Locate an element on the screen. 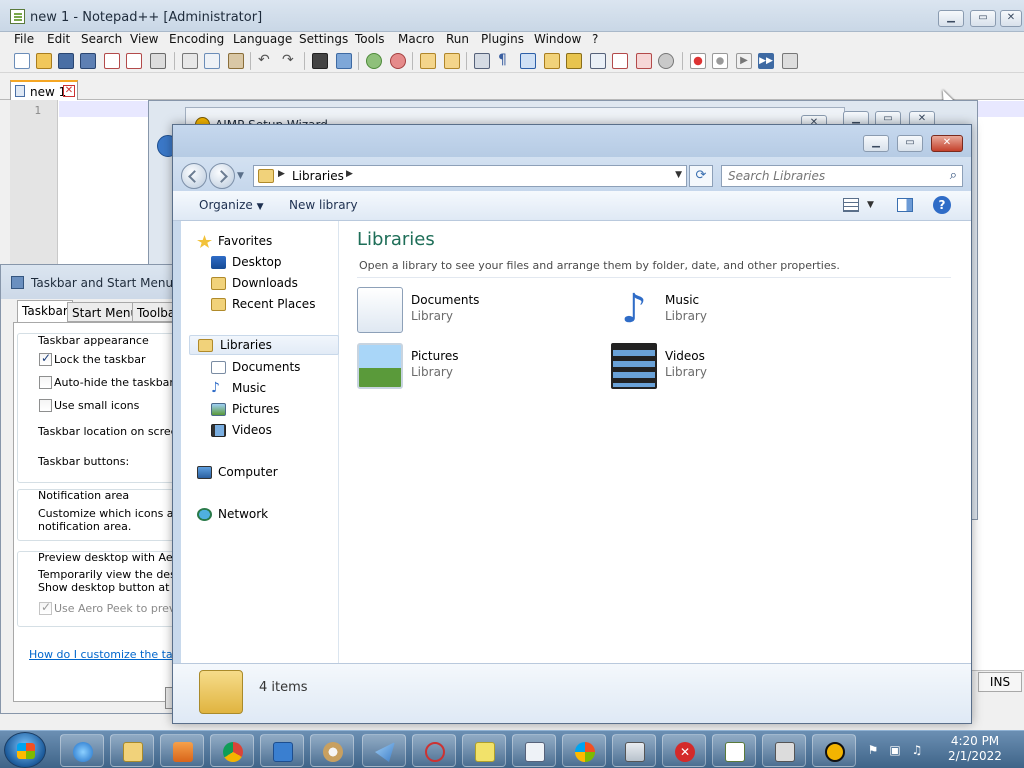 The width and height of the screenshot is (1024, 768). taskbar-media-player is located at coordinates (182, 750).